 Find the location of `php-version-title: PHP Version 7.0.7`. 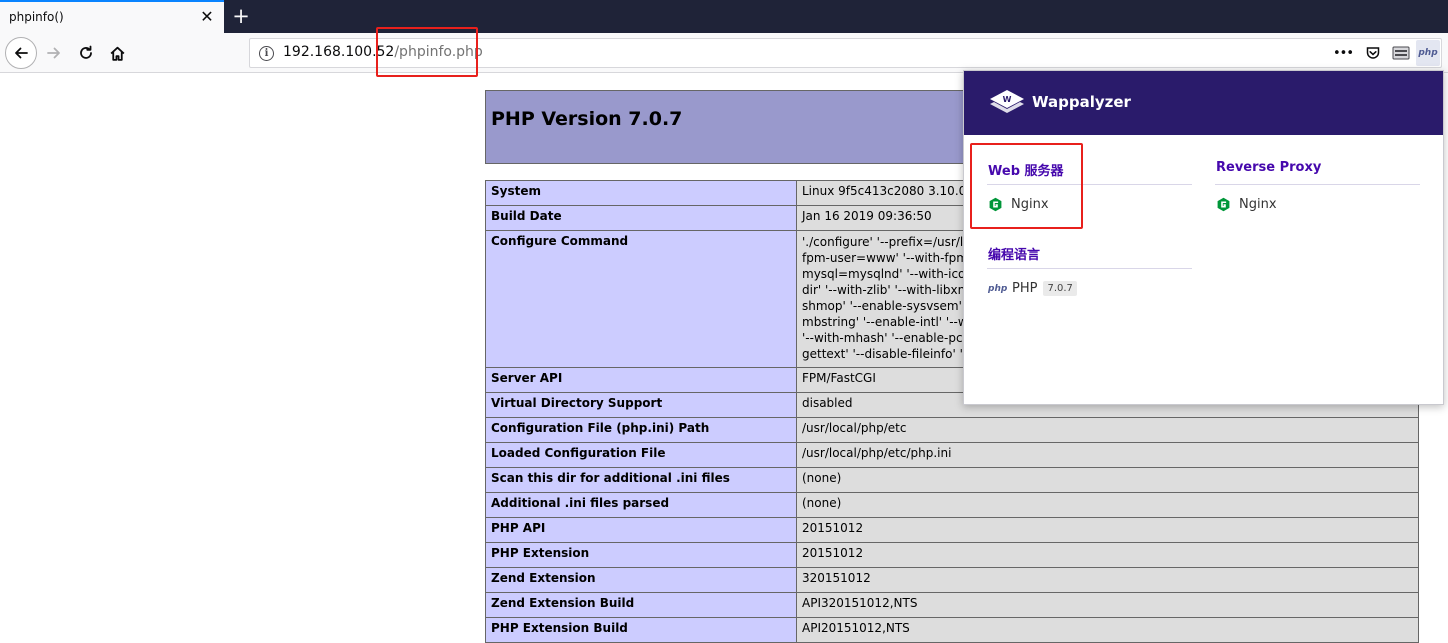

php-version-title: PHP Version 7.0.7 is located at coordinates (587, 119).